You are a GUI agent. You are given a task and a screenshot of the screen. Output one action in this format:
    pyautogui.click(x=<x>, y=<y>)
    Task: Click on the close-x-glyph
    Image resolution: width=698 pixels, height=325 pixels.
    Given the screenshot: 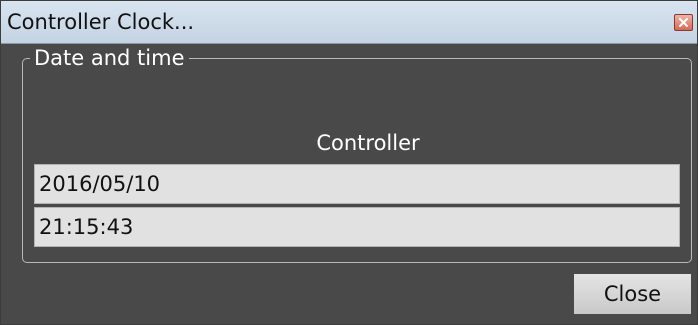 What is the action you would take?
    pyautogui.click(x=683, y=22)
    